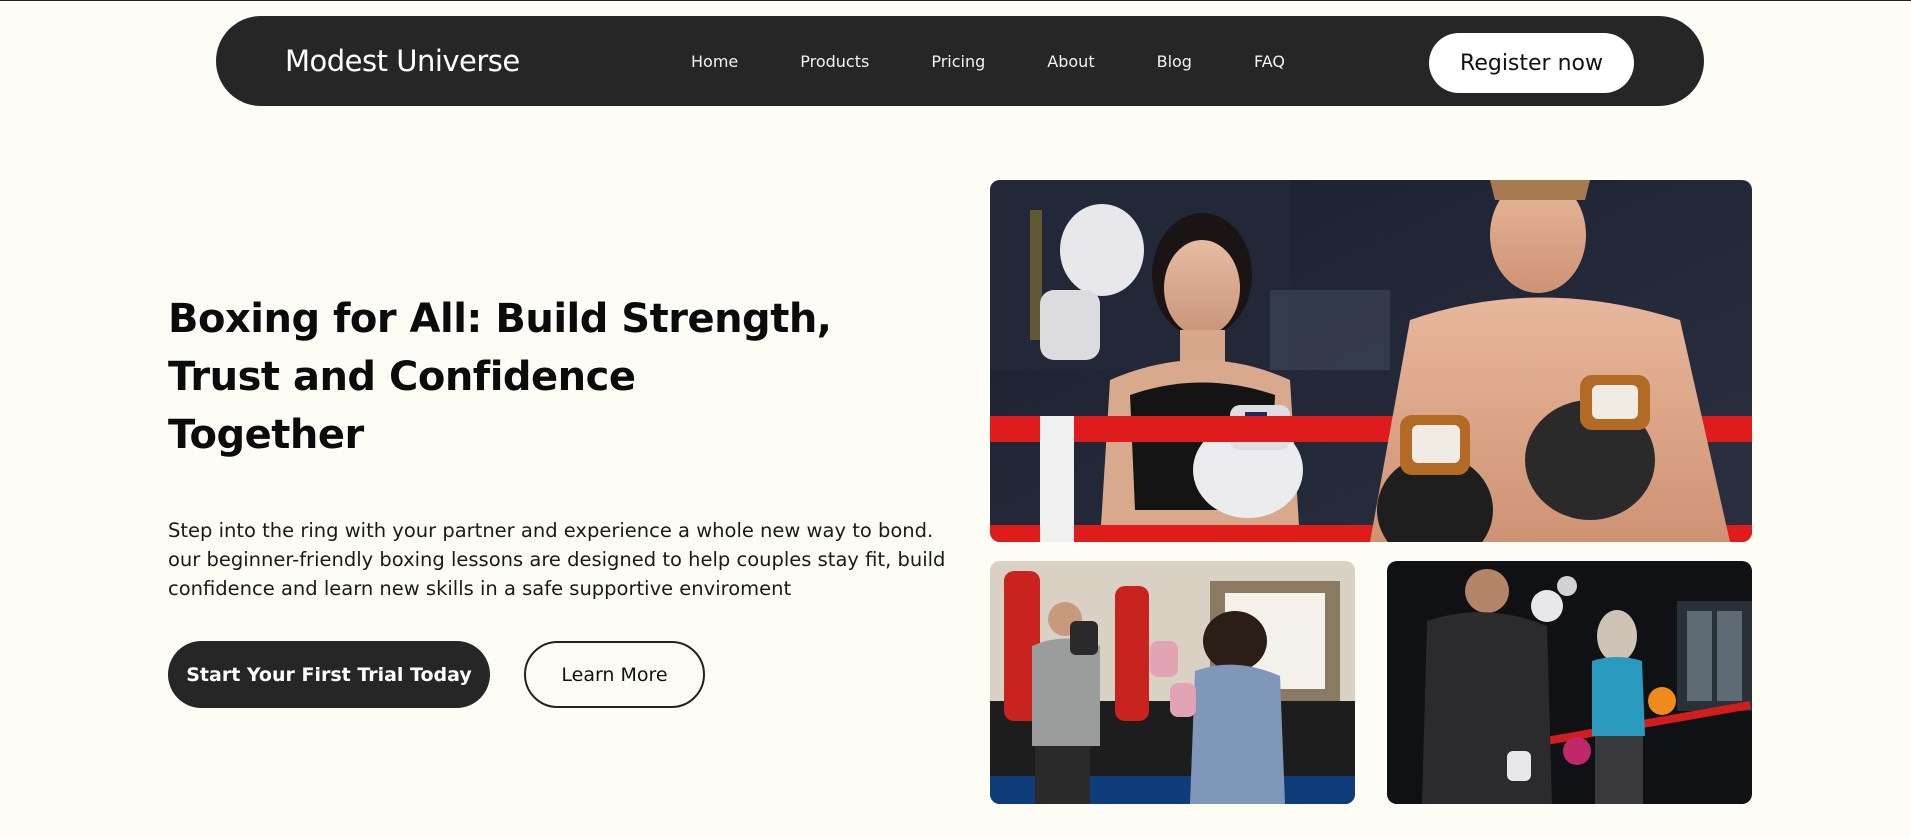  What do you see at coordinates (1569, 682) in the screenshot?
I see `photo-gym-sparring` at bounding box center [1569, 682].